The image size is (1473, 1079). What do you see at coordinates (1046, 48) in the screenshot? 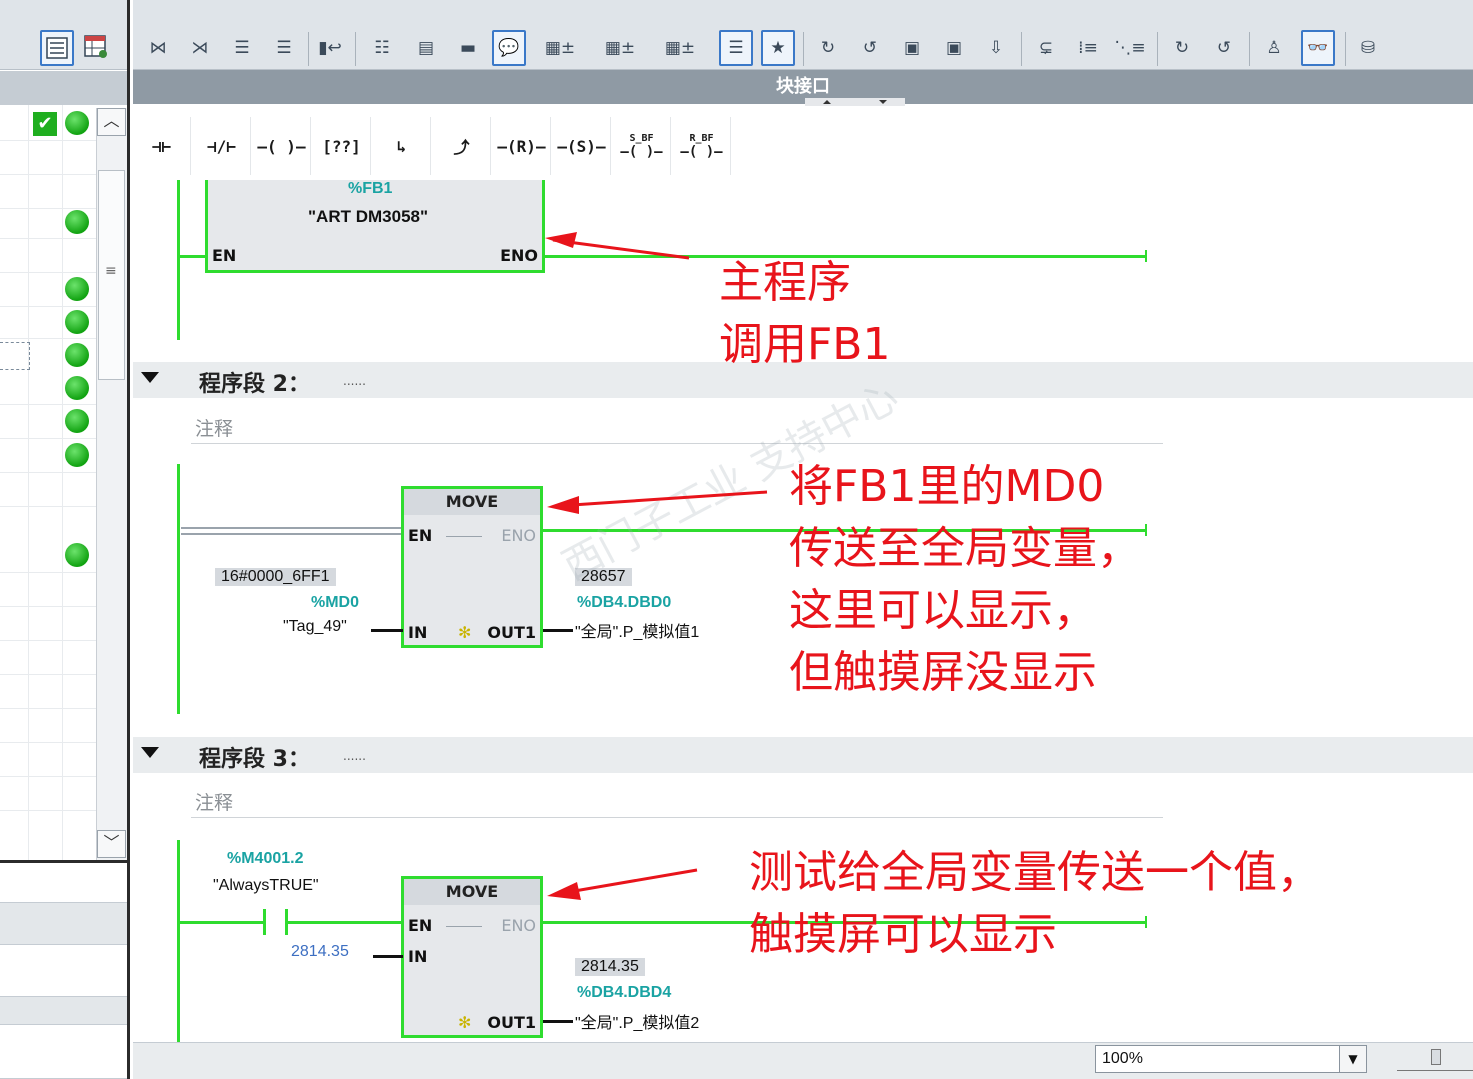
I see `toggle-monitoring-icon: ⊊` at bounding box center [1046, 48].